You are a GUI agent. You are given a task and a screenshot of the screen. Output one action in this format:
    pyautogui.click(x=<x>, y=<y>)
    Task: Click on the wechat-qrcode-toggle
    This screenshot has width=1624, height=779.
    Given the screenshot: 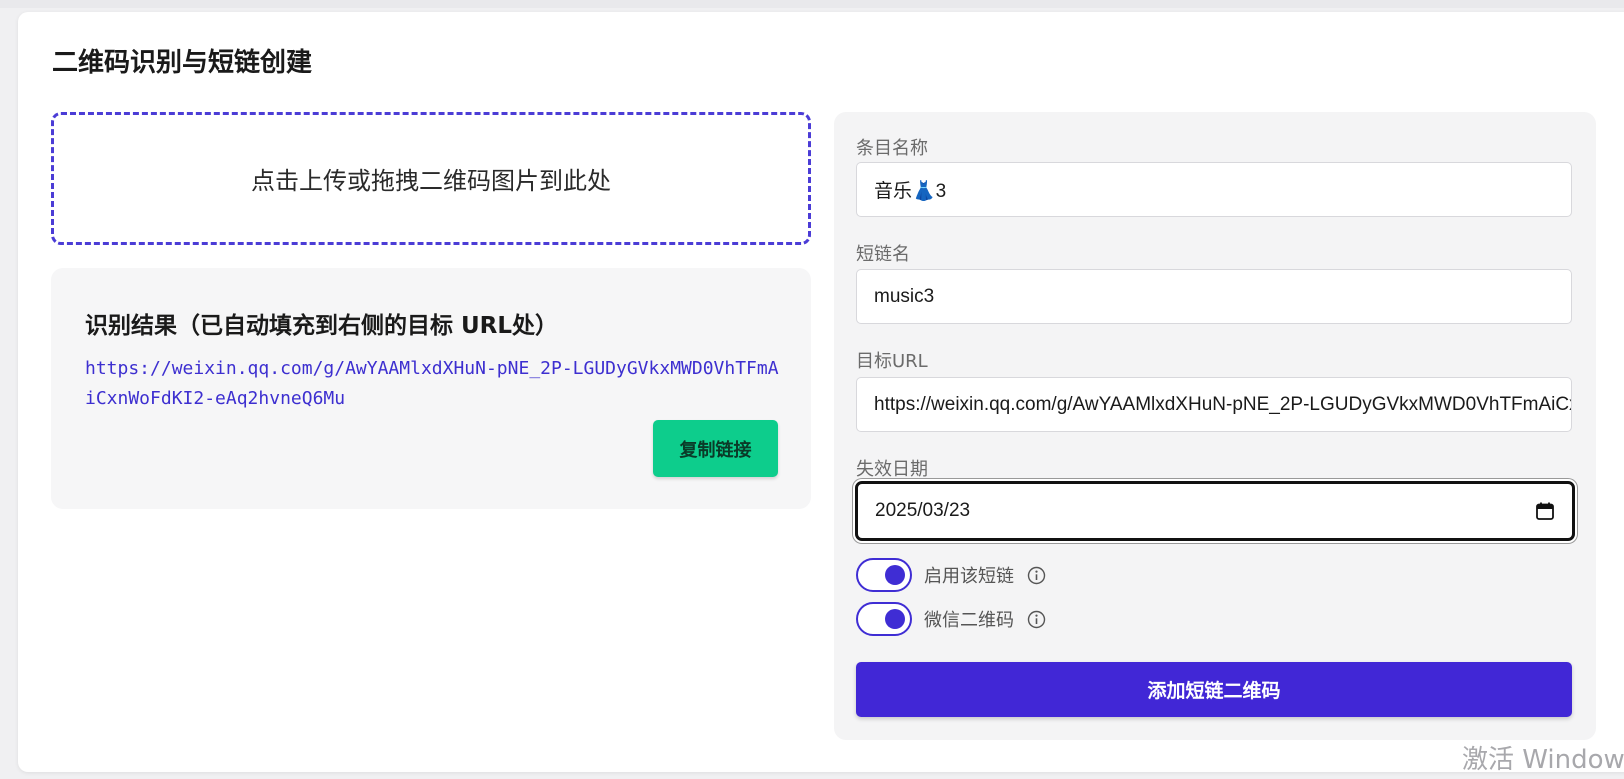 What is the action you would take?
    pyautogui.click(x=884, y=619)
    